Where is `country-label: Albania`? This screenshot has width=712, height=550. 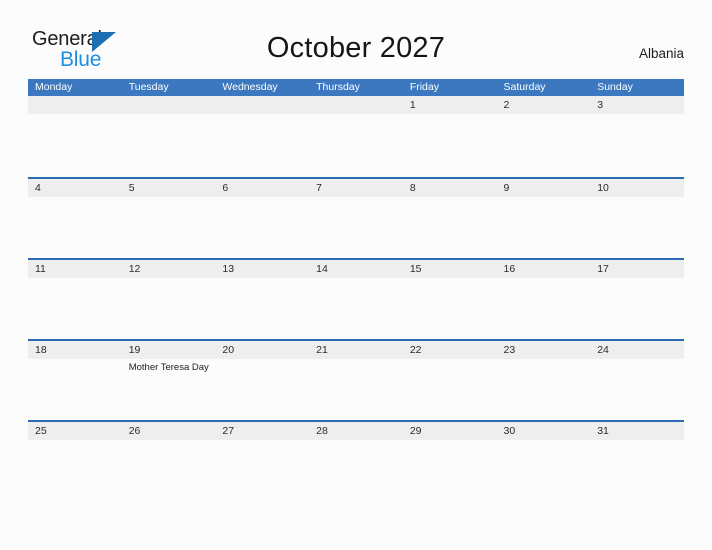
country-label: Albania is located at coordinates (661, 53).